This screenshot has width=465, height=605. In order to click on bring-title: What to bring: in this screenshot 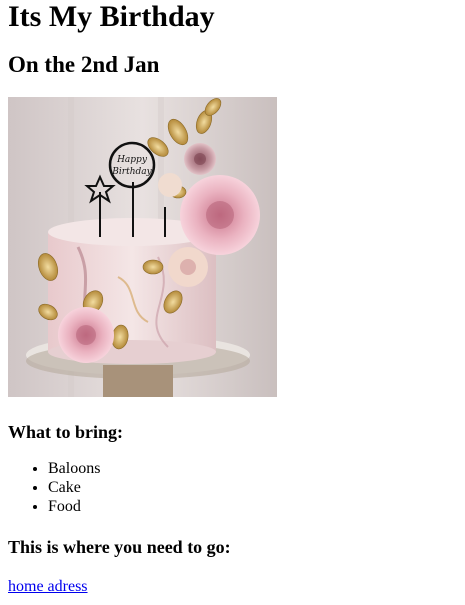, I will do `click(66, 432)`.